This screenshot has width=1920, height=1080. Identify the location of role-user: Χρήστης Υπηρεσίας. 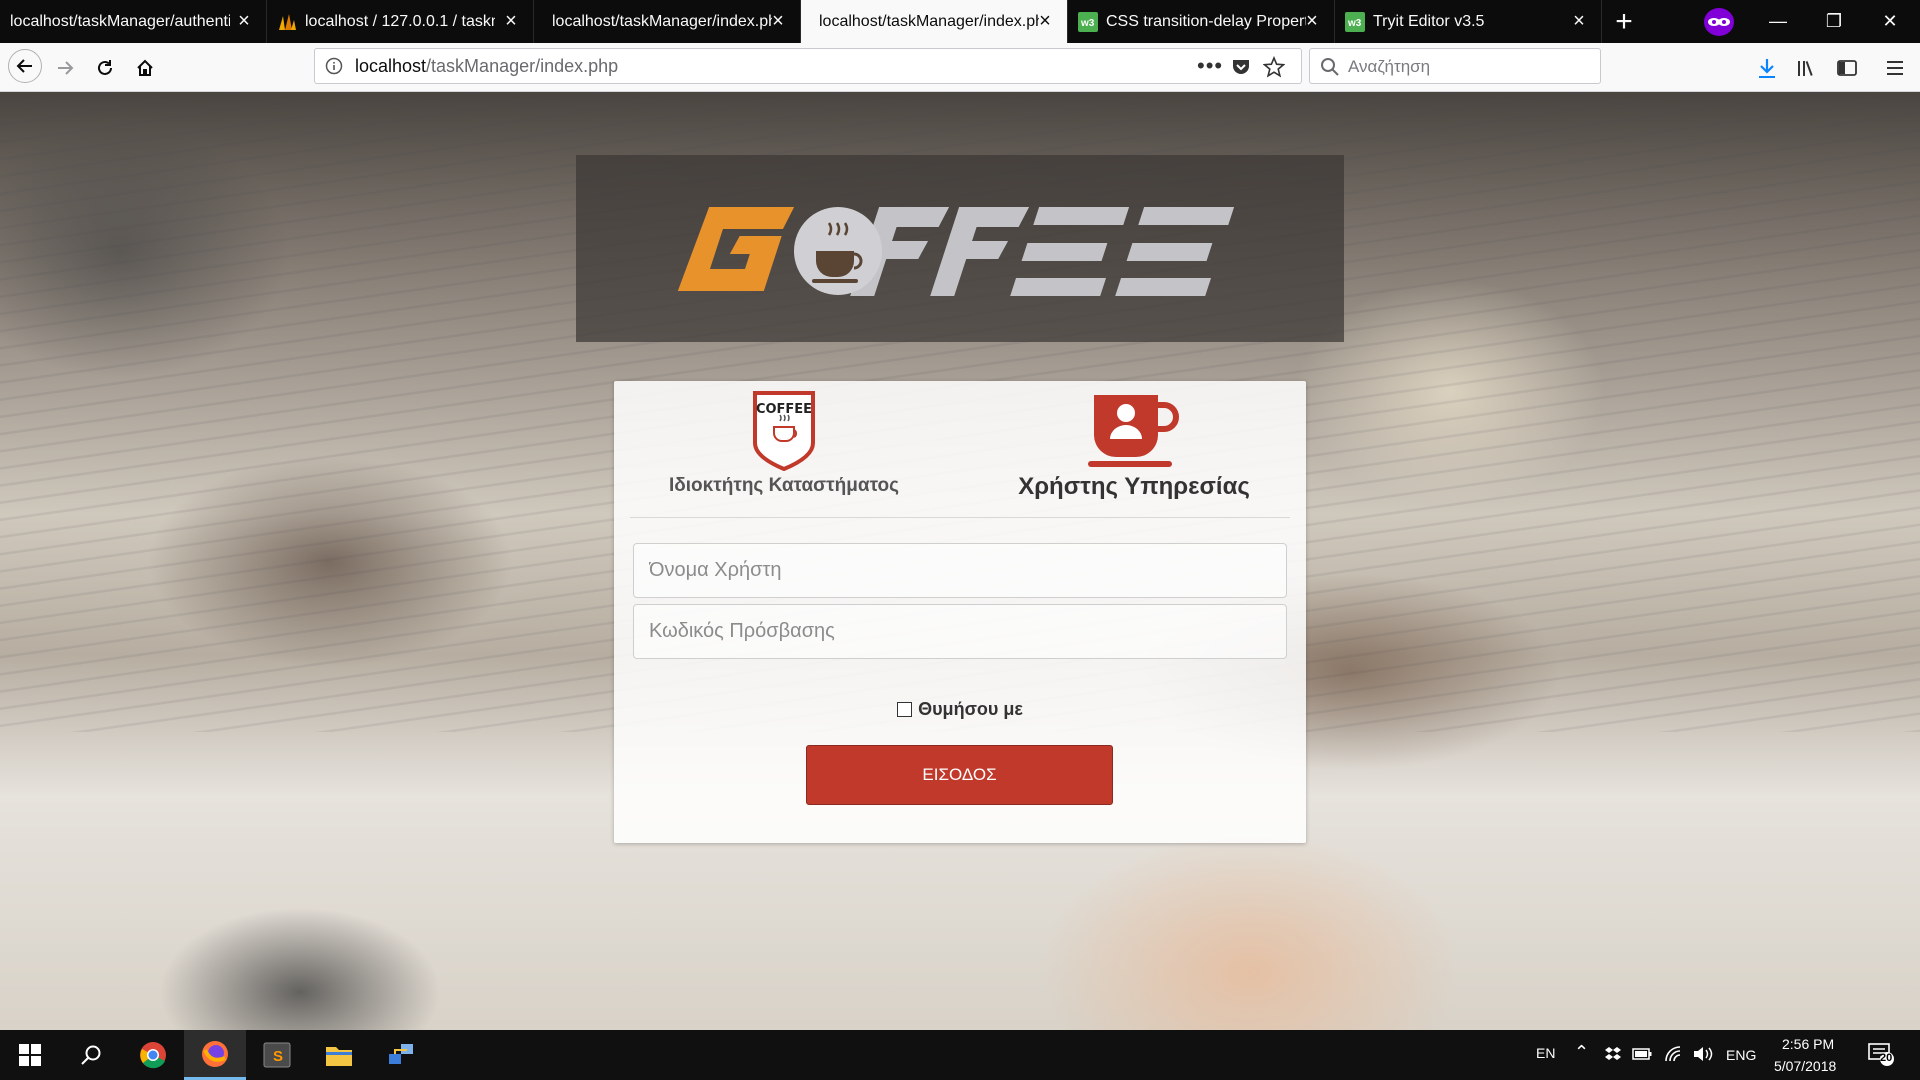
(1134, 441).